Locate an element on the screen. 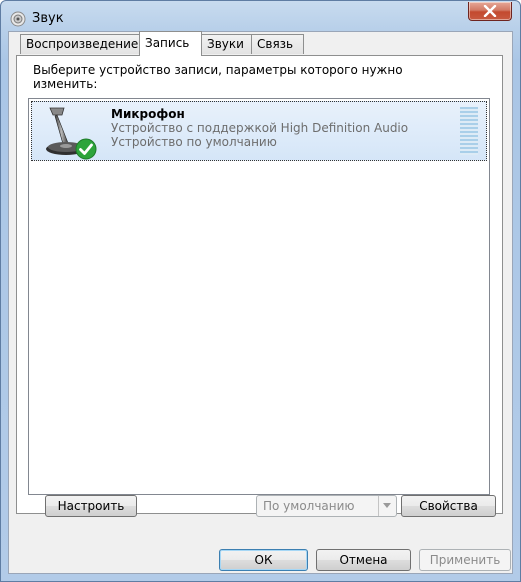  set-default-label: По умолчанию is located at coordinates (309, 506).